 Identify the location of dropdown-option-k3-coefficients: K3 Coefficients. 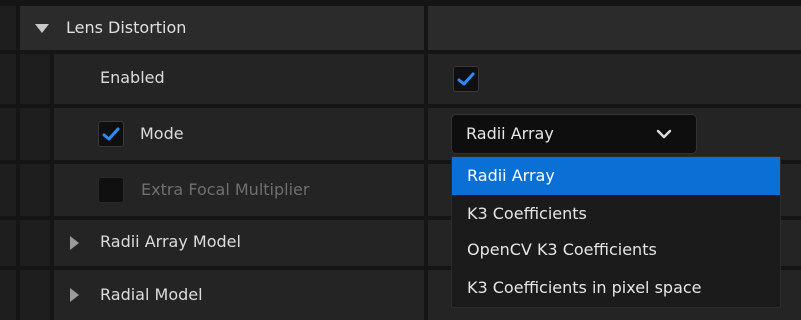
(616, 214).